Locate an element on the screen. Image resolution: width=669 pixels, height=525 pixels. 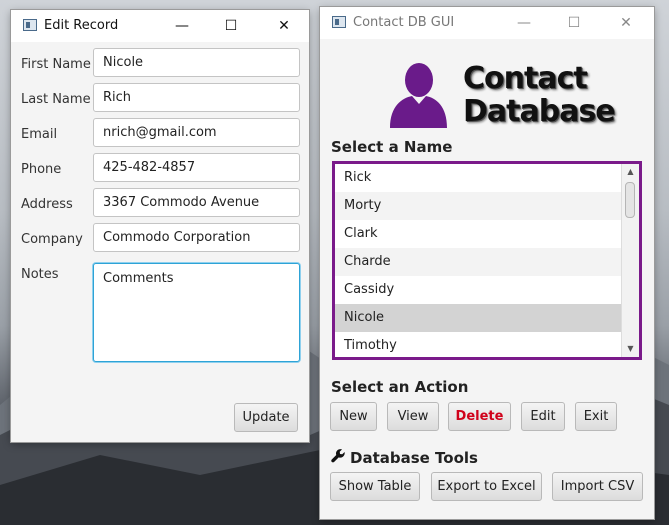
last-name-field: Rich is located at coordinates (196, 97).